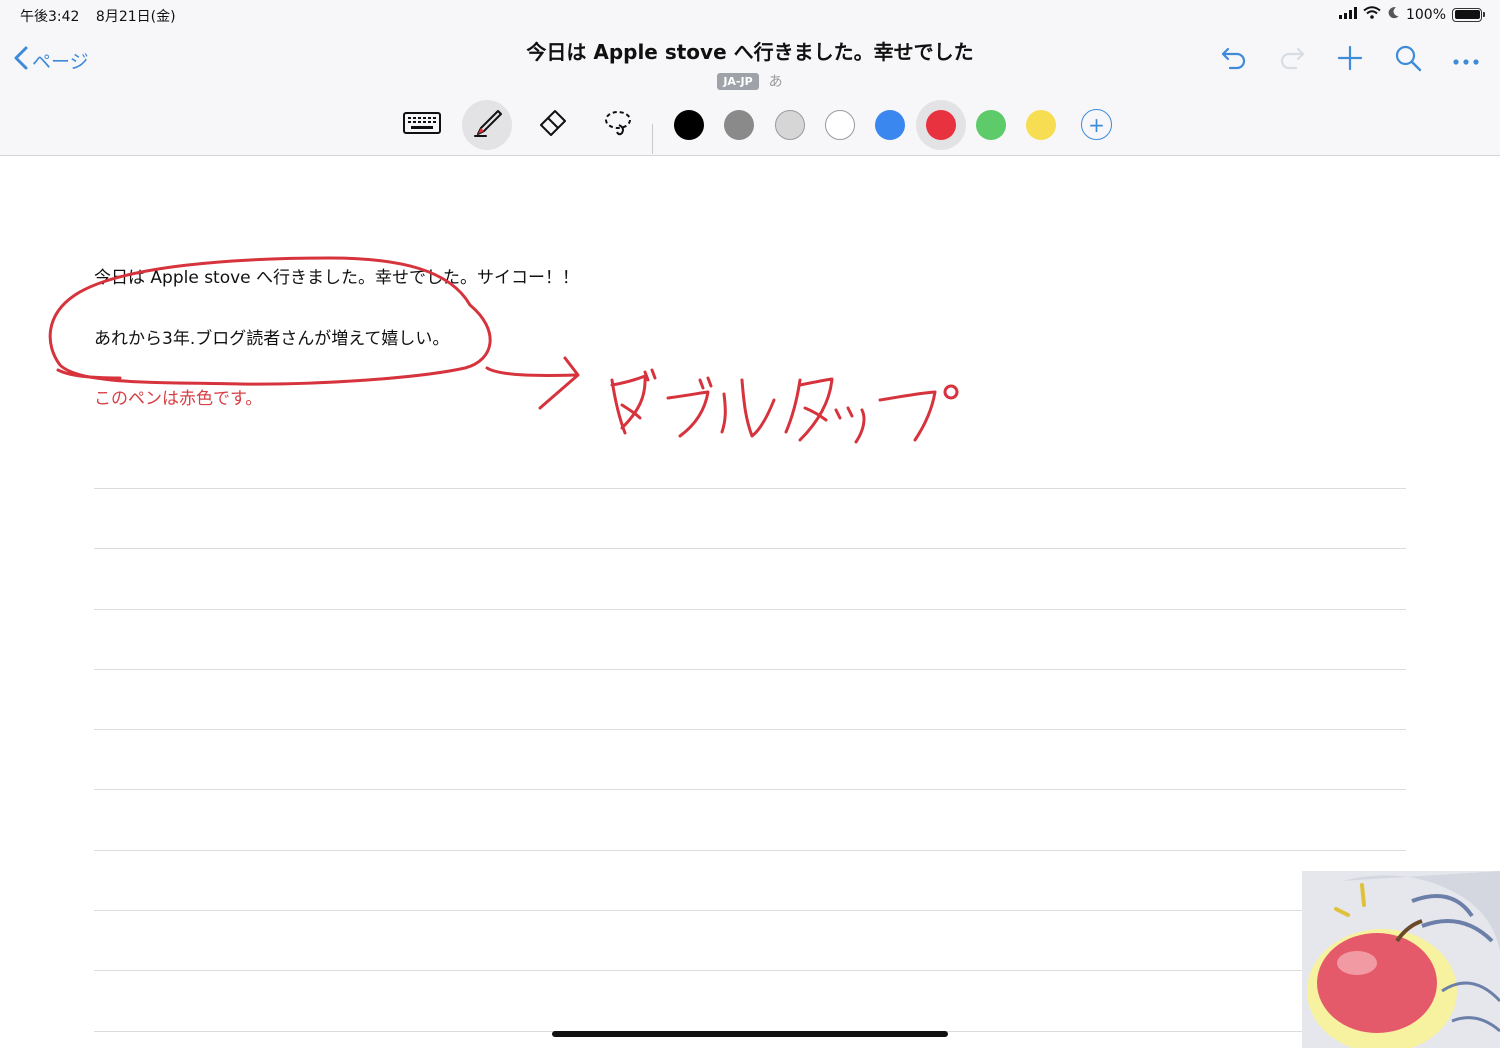 This screenshot has height=1048, width=1500. I want to click on apple-mascot-icon, so click(1401, 959).